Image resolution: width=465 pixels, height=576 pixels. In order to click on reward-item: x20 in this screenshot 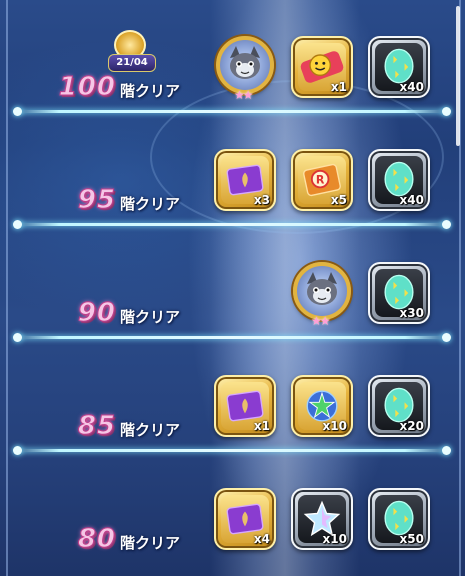, I will do `click(399, 406)`.